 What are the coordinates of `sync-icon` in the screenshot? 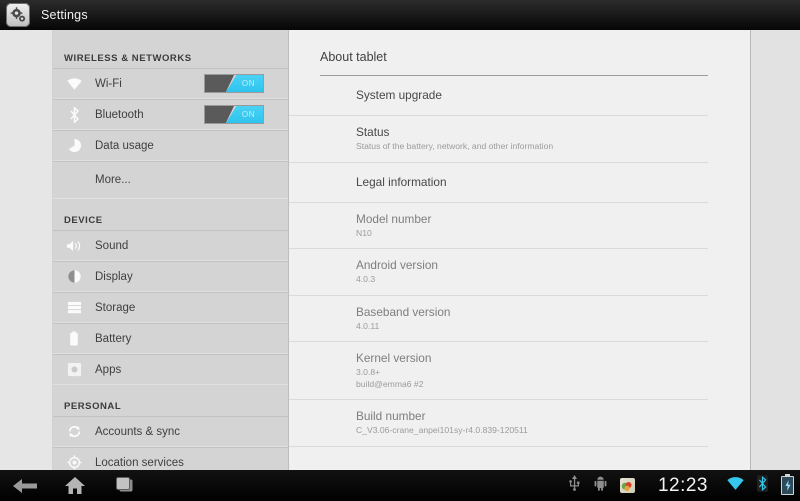 It's located at (74, 431).